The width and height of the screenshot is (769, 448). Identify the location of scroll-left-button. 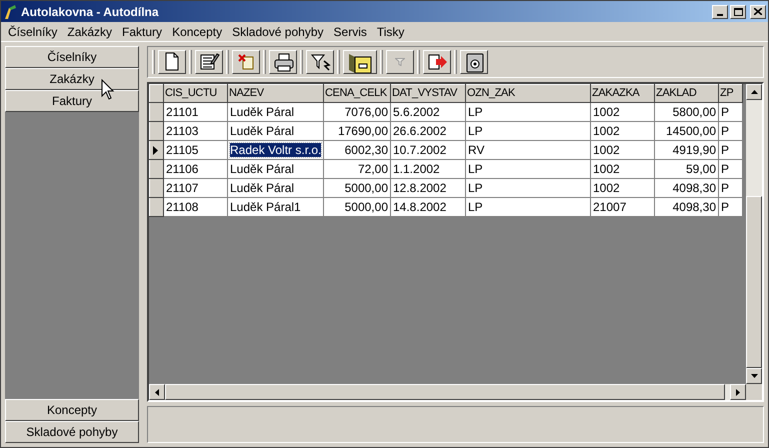
(157, 392).